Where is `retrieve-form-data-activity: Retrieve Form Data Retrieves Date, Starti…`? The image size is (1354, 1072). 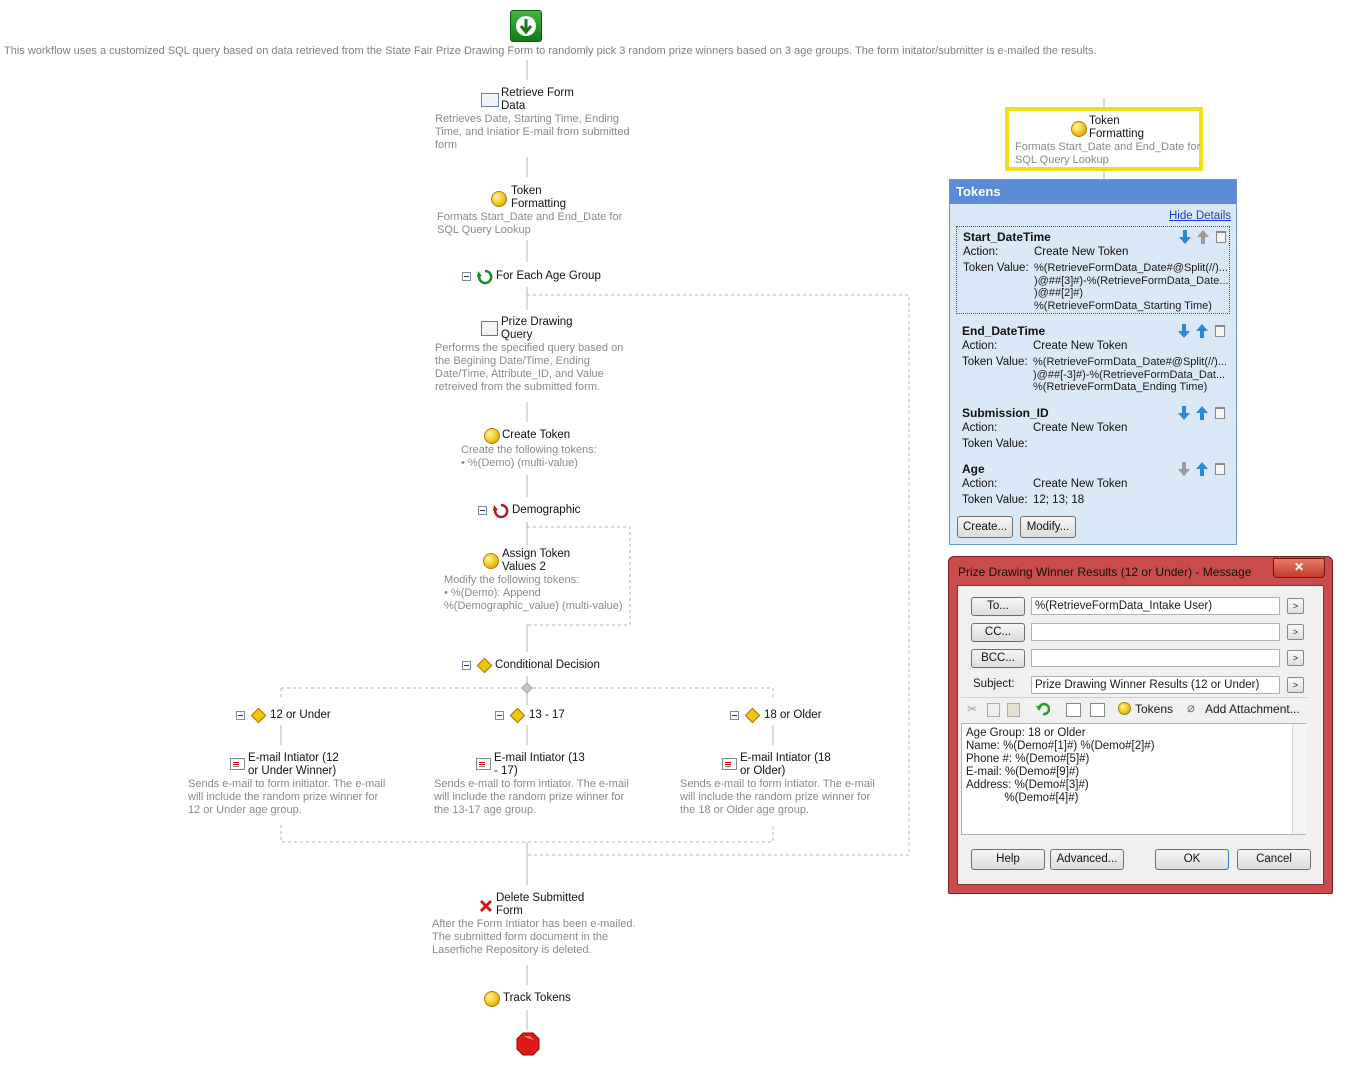 retrieve-form-data-activity: Retrieve Form Data Retrieves Date, Starti… is located at coordinates (533, 122).